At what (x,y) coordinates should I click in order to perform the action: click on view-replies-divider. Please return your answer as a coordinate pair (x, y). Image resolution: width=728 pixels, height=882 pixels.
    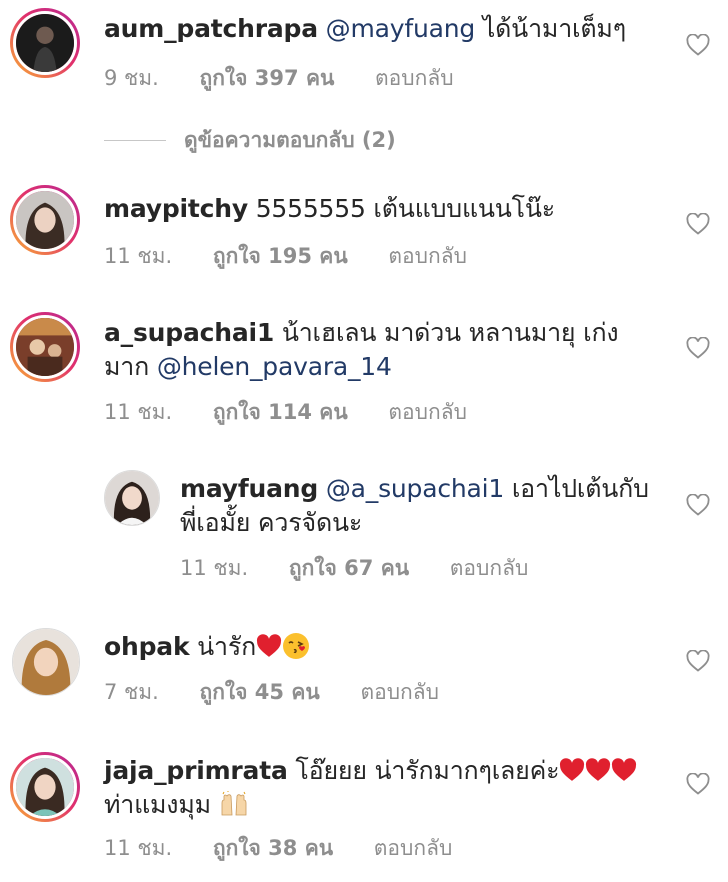
    Looking at the image, I should click on (135, 140).